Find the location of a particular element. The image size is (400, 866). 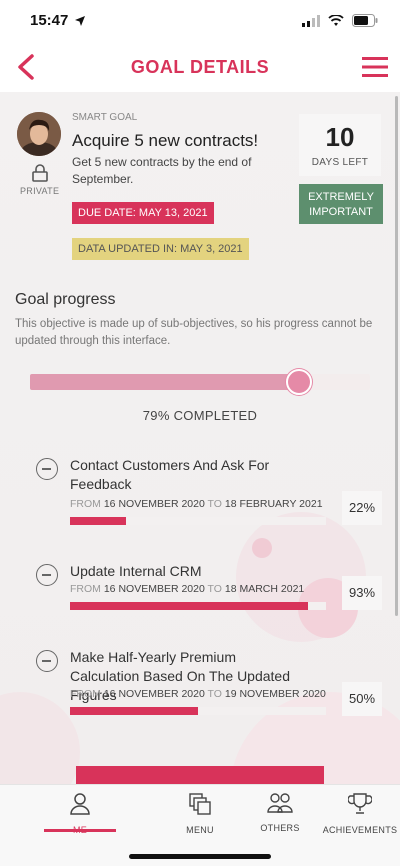

tab-label: OTHERS is located at coordinates (280, 828).